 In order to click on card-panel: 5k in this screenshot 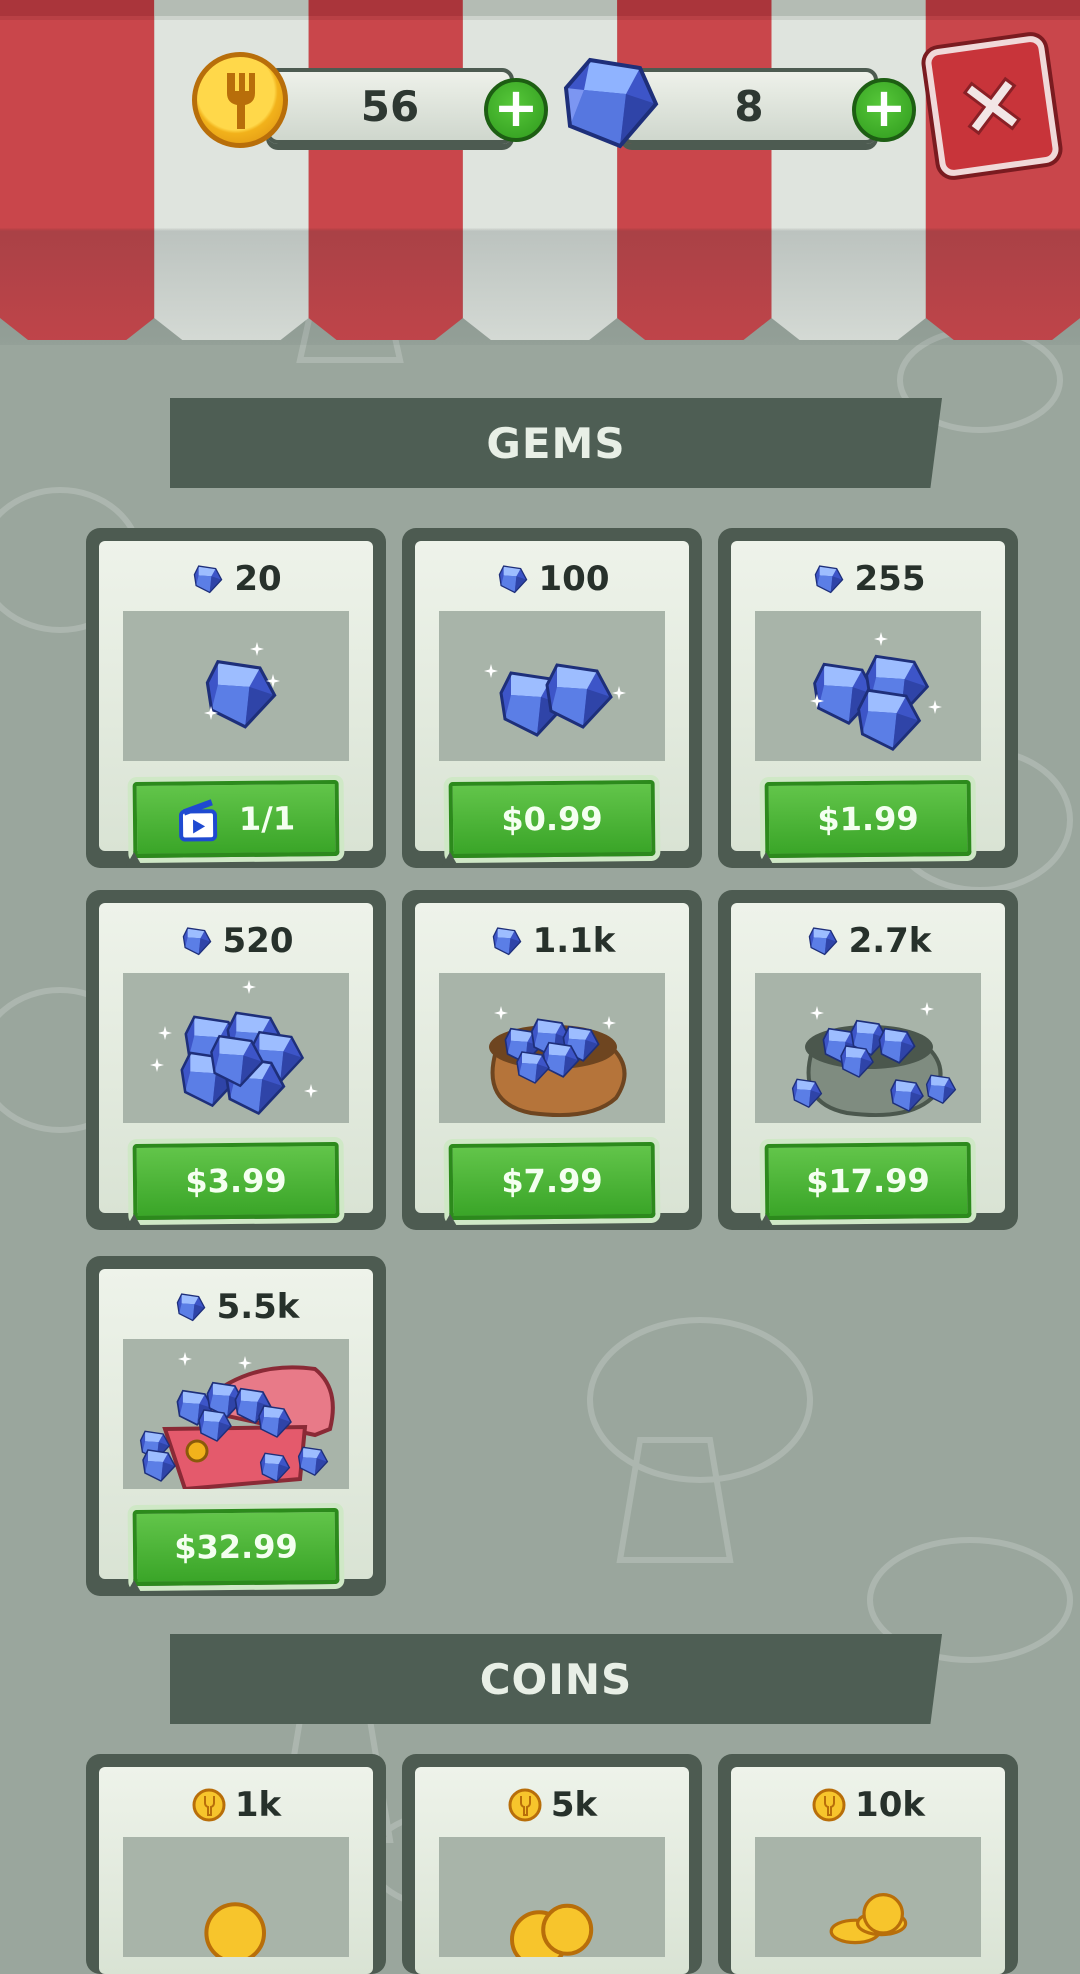, I will do `click(552, 1870)`.